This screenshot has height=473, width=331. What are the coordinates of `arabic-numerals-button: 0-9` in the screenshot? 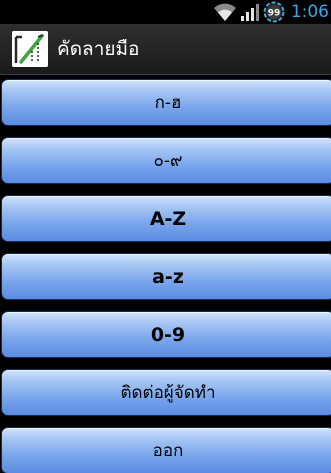 It's located at (166, 334).